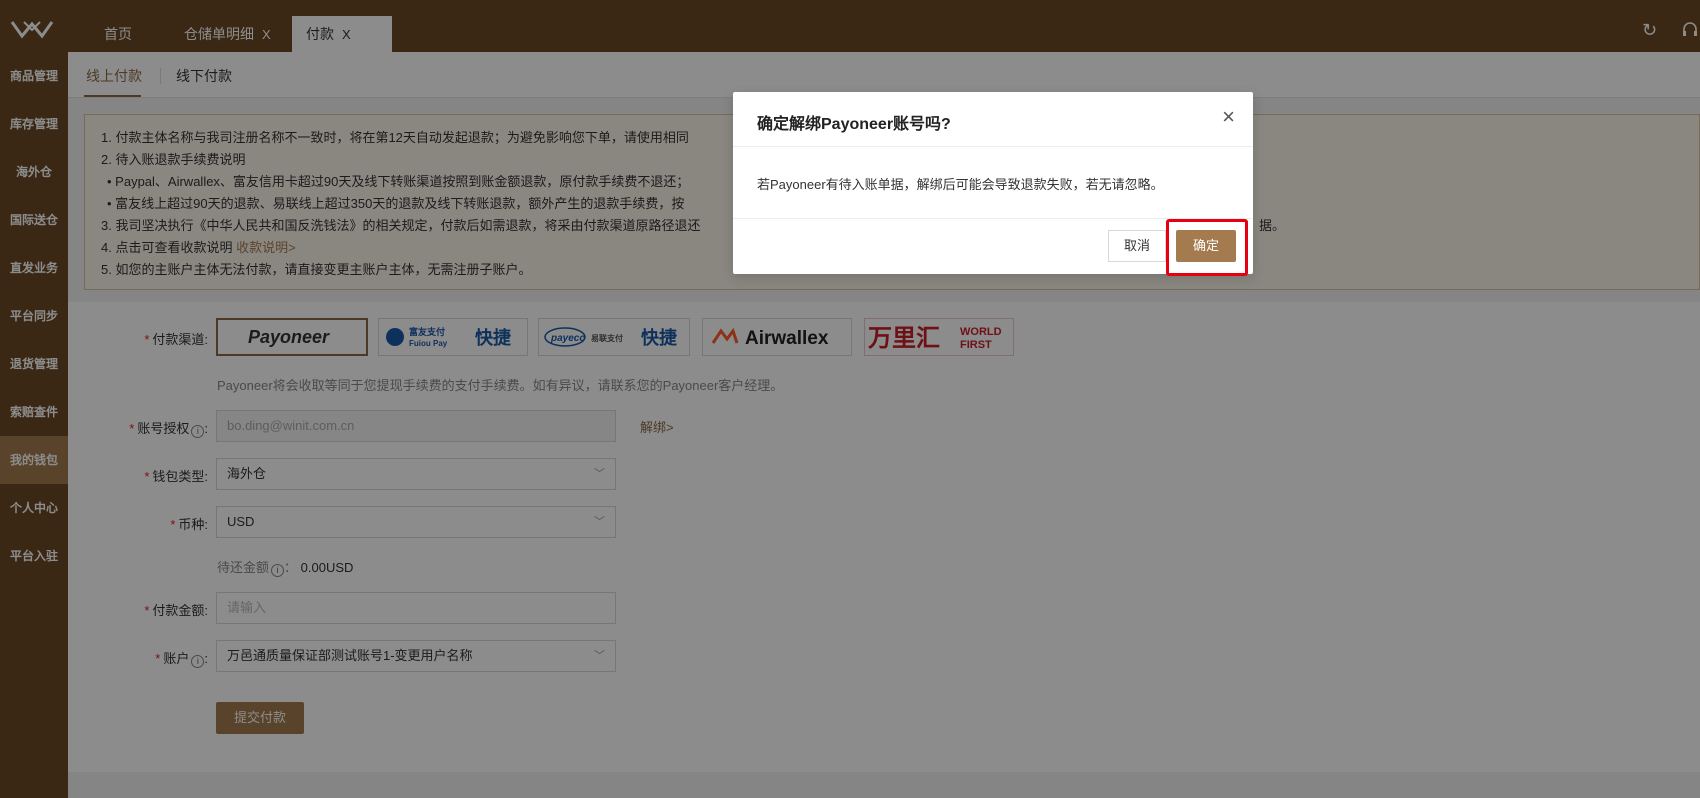 The image size is (1700, 798). I want to click on close-icon: ×, so click(1228, 117).